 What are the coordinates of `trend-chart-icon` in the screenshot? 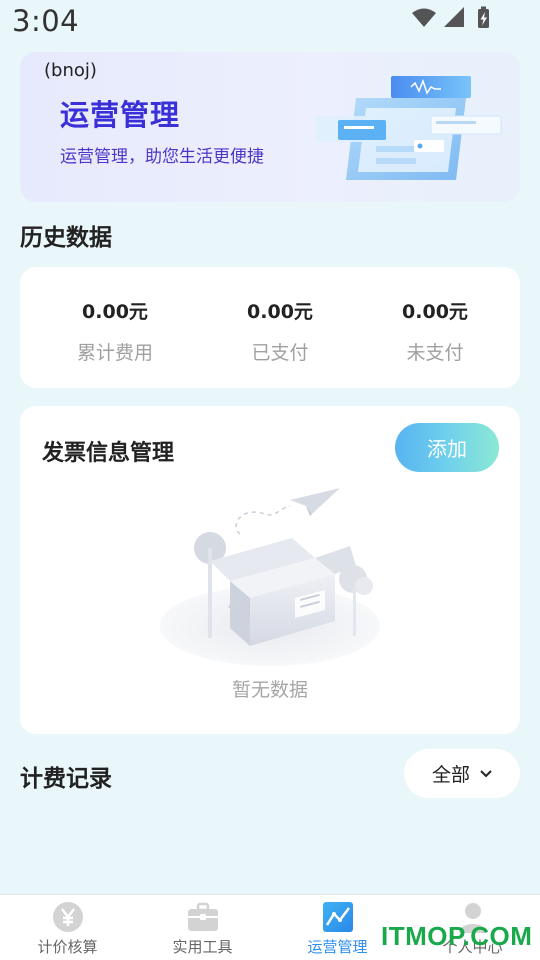 It's located at (337, 917).